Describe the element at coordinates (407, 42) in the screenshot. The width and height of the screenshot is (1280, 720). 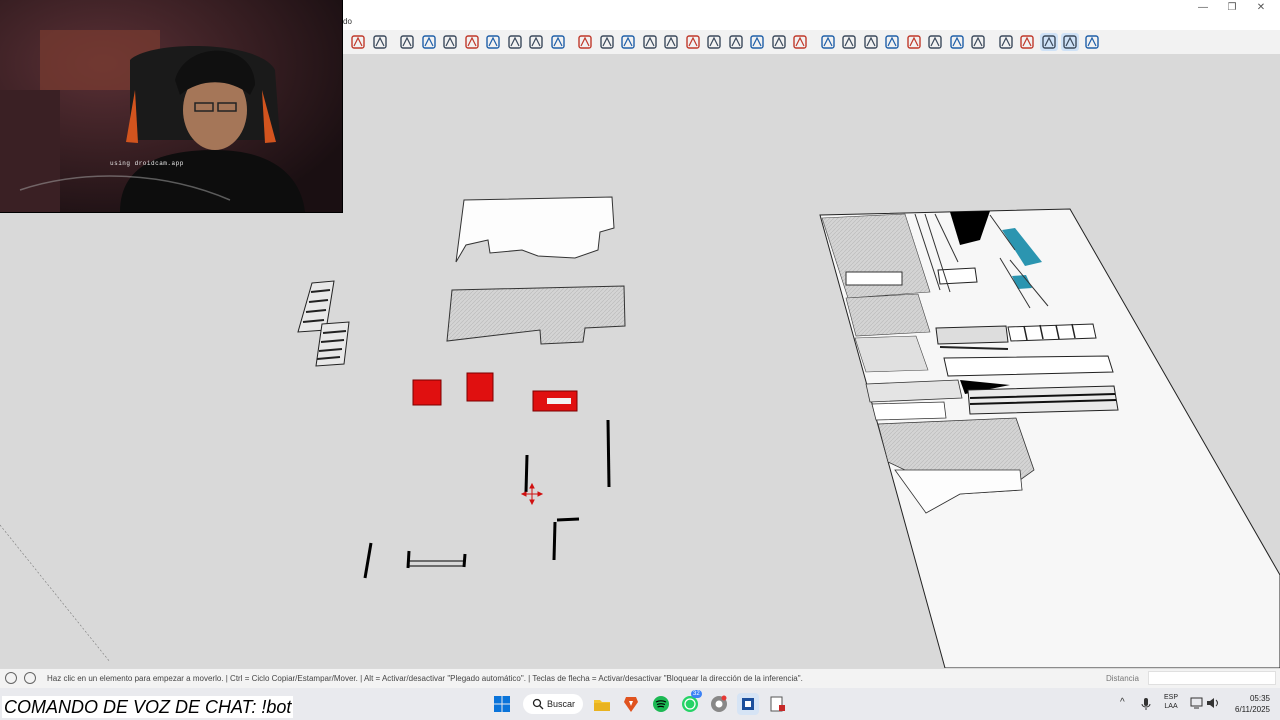
I see `zoom-icon` at that location.